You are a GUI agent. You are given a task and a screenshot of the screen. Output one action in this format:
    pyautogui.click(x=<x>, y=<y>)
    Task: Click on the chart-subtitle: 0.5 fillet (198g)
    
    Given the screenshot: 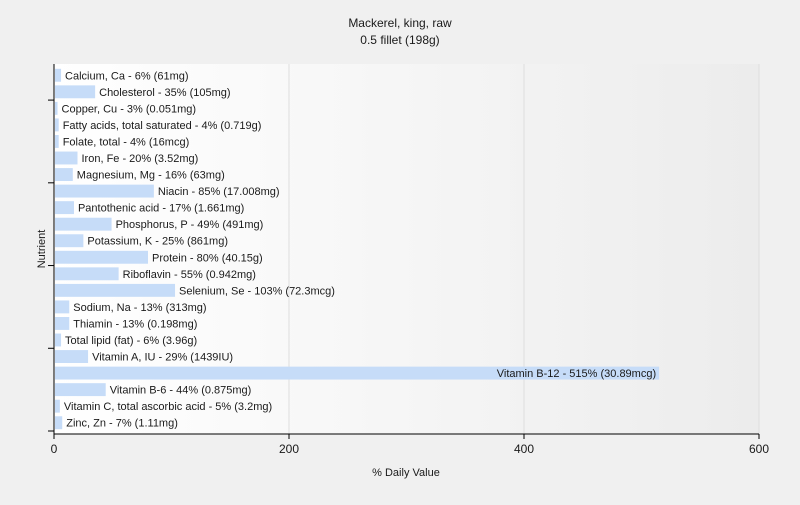 What is the action you would take?
    pyautogui.click(x=399, y=40)
    